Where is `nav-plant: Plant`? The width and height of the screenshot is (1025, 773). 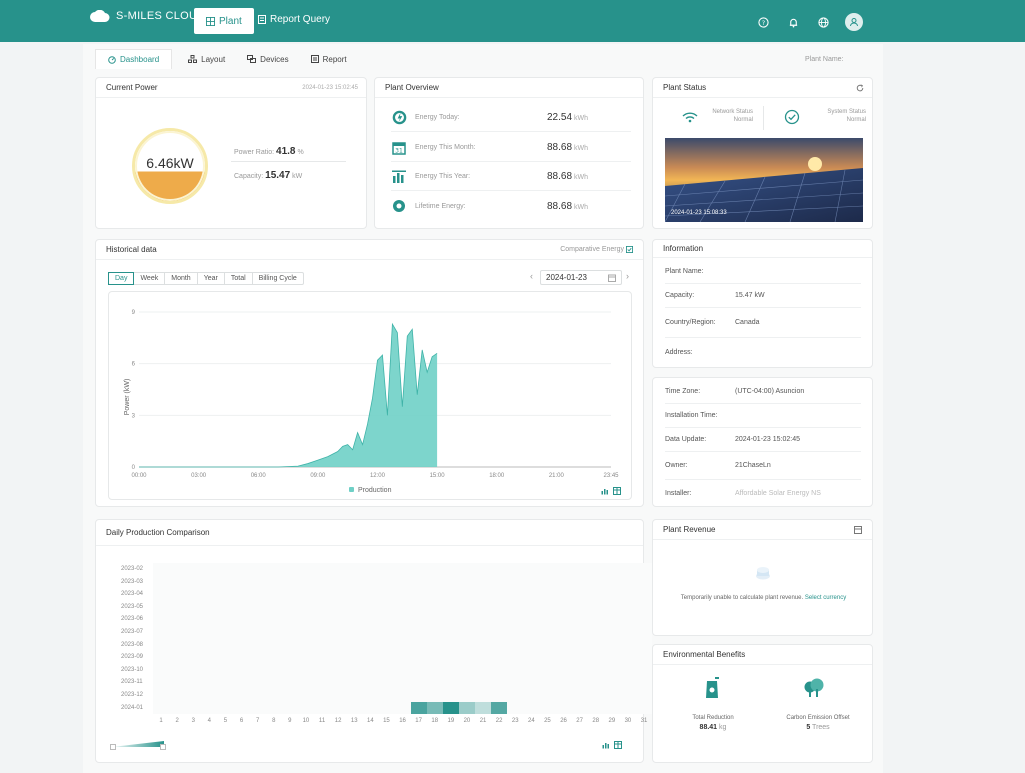 nav-plant: Plant is located at coordinates (224, 21).